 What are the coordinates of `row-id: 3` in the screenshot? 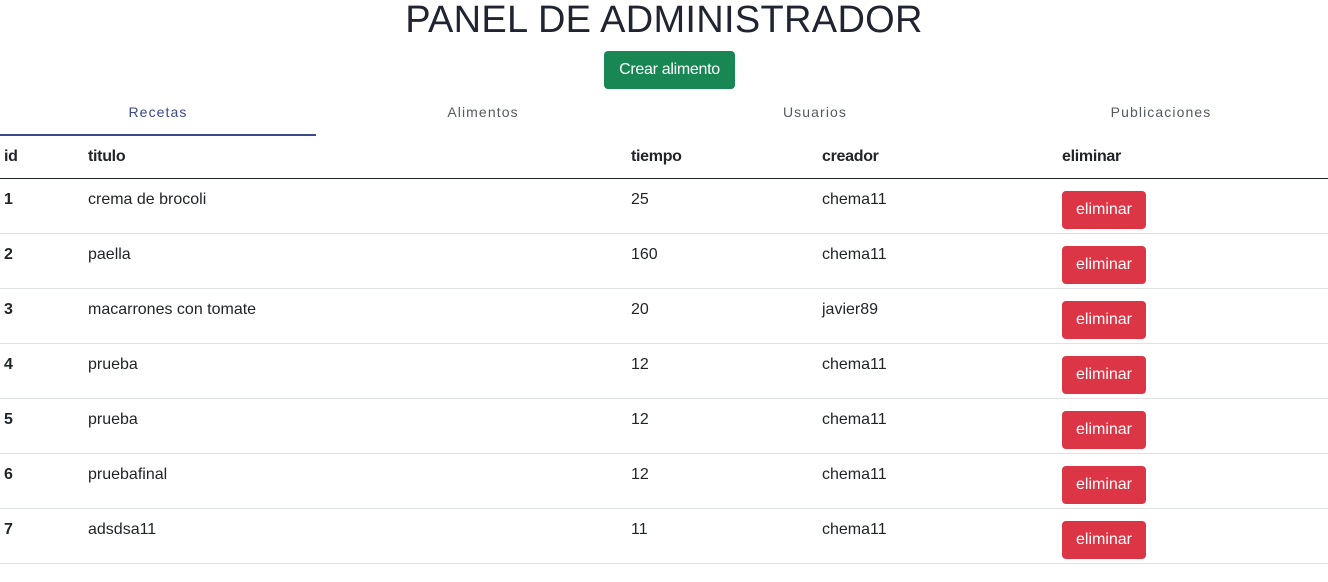 It's located at (42, 316).